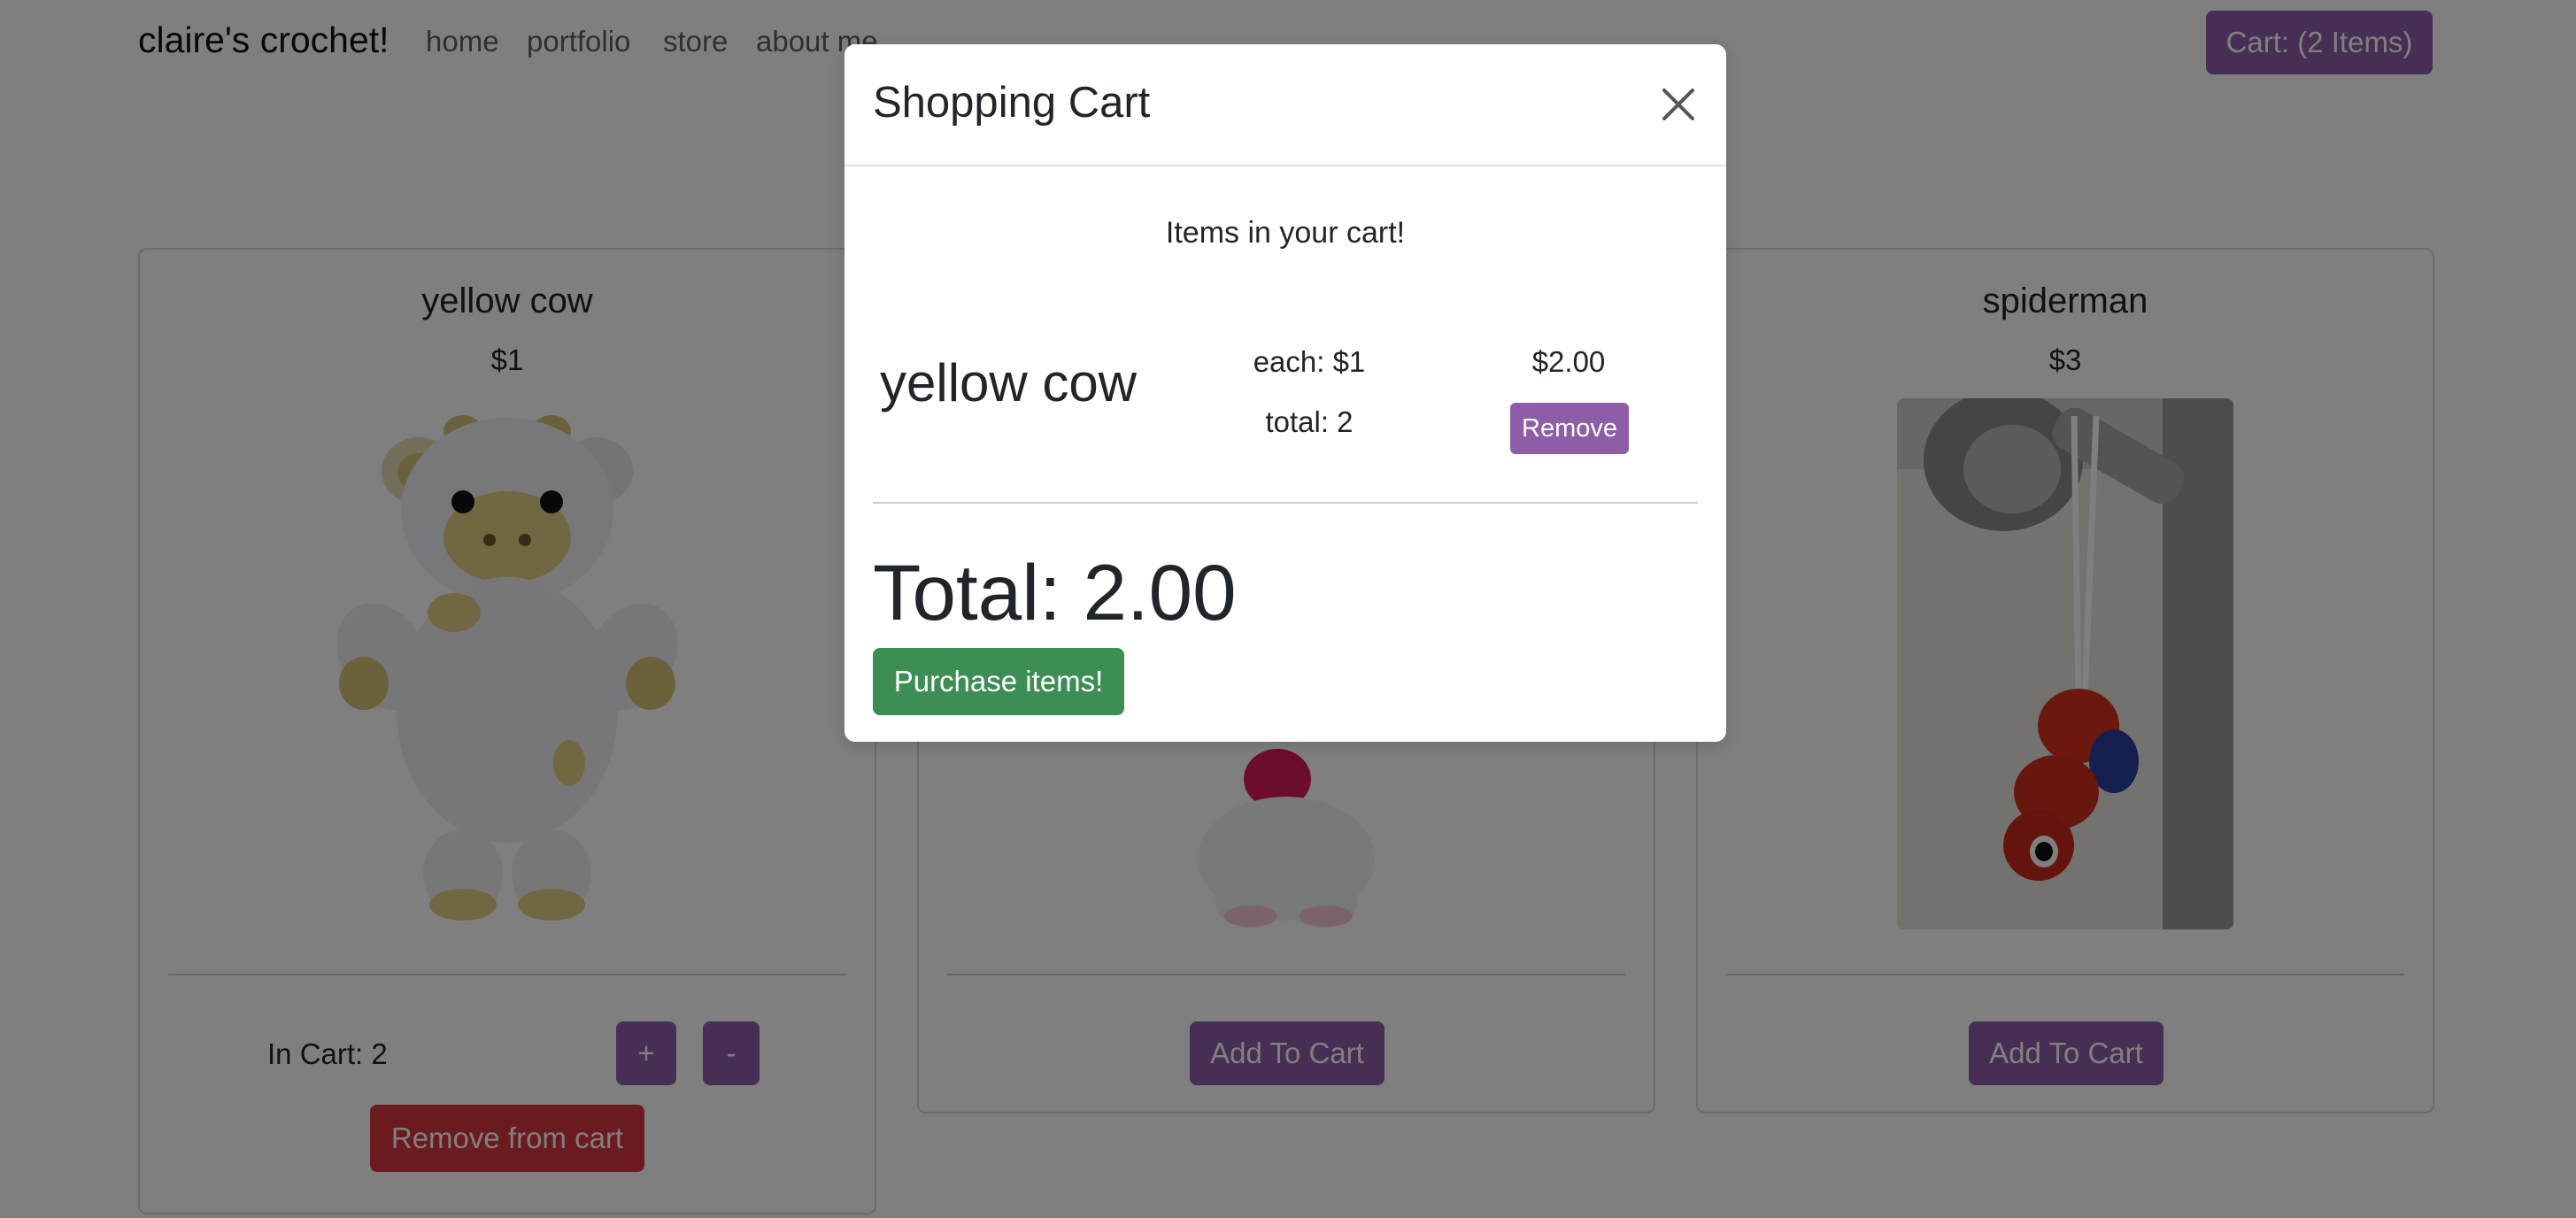  I want to click on cart-intro-text: Items in your cart!, so click(1285, 233).